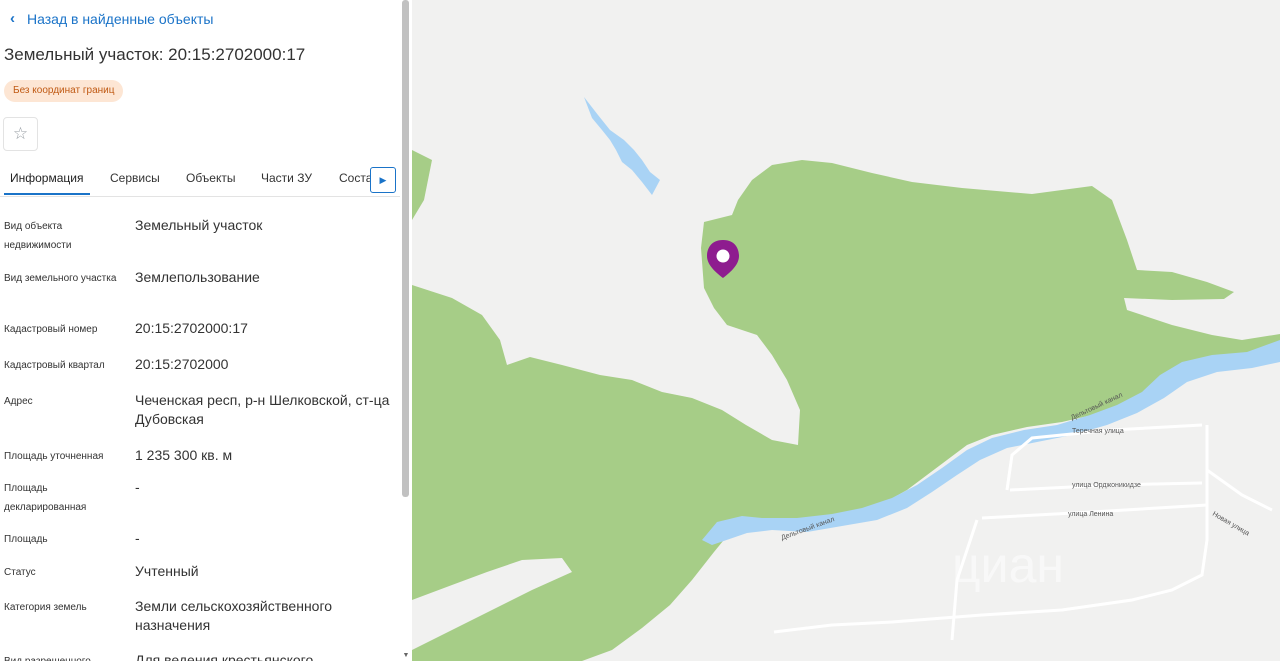 The width and height of the screenshot is (1280, 661). Describe the element at coordinates (167, 571) in the screenshot. I see `field-value-status: Учтенный` at that location.